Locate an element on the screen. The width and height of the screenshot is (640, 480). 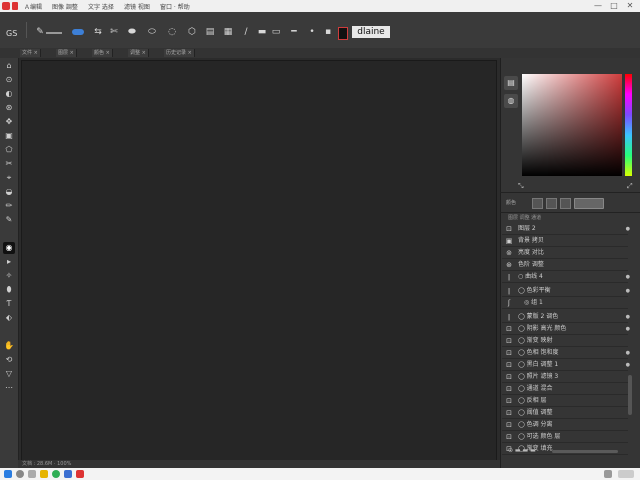
grid-icon: ▦ is located at coordinates (228, 32).